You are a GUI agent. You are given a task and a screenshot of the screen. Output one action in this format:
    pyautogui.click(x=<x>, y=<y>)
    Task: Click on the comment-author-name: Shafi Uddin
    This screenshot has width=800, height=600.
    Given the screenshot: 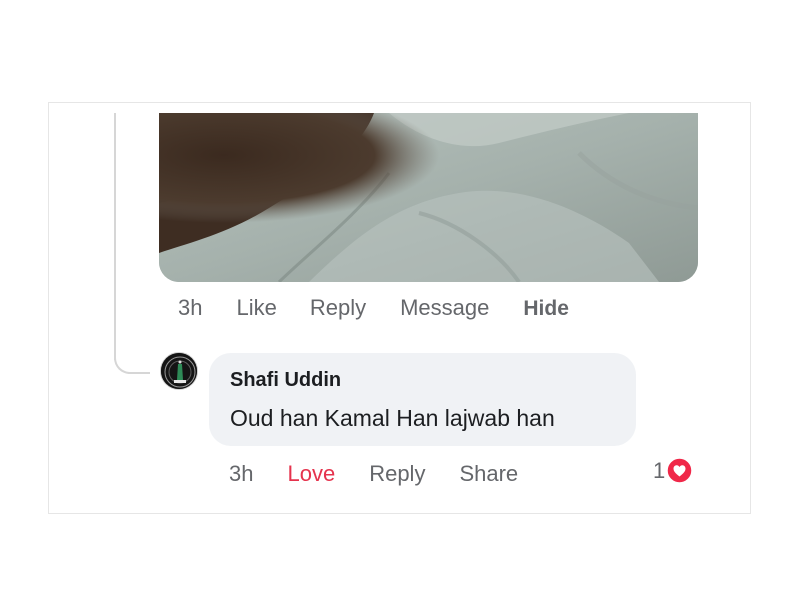 What is the action you would take?
    pyautogui.click(x=433, y=380)
    